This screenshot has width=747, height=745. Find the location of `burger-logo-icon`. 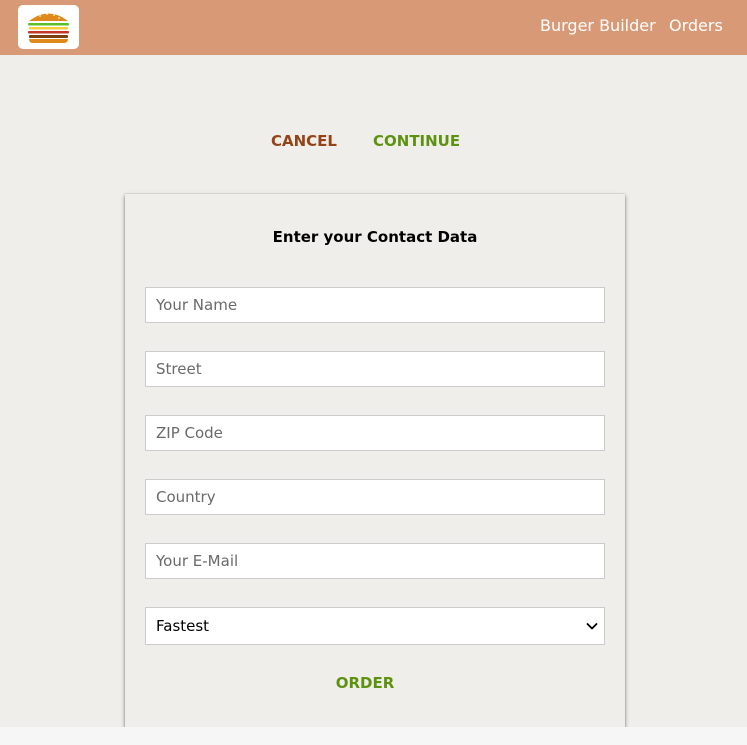

burger-logo-icon is located at coordinates (48, 28).